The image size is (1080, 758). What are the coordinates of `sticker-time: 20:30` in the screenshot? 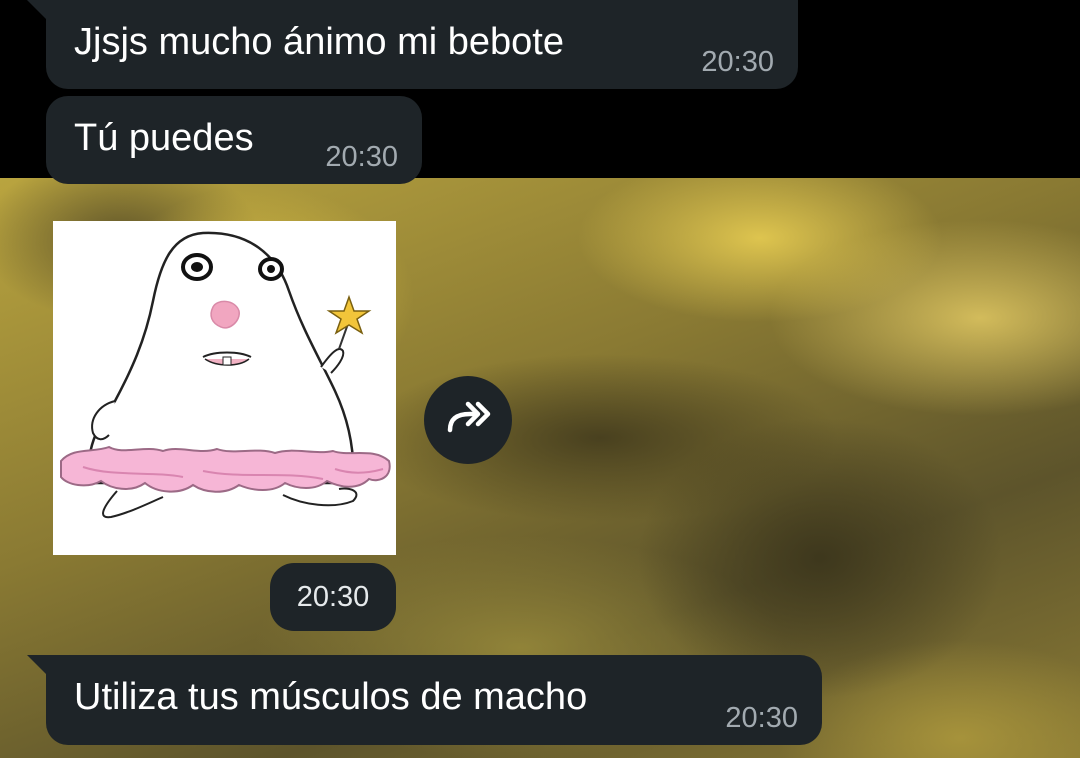 It's located at (333, 597).